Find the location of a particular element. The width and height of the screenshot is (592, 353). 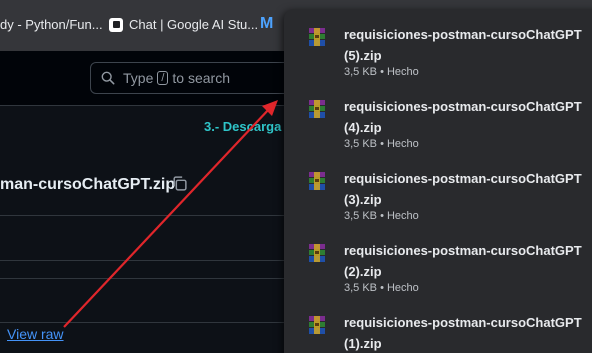

bookmark-m: M is located at coordinates (266, 24).